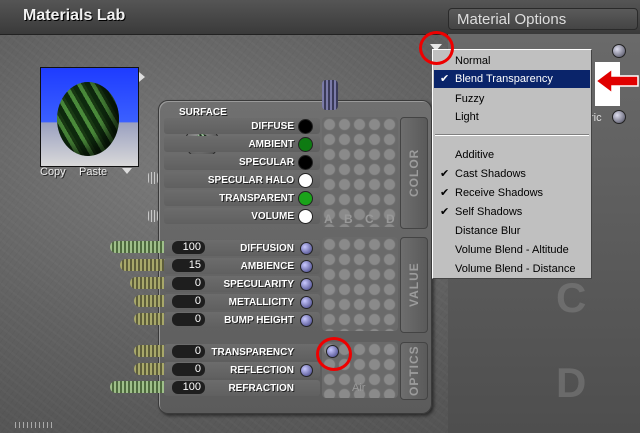 This screenshot has width=640, height=433. What do you see at coordinates (267, 266) in the screenshot?
I see `value-row-label: AMBIENCE` at bounding box center [267, 266].